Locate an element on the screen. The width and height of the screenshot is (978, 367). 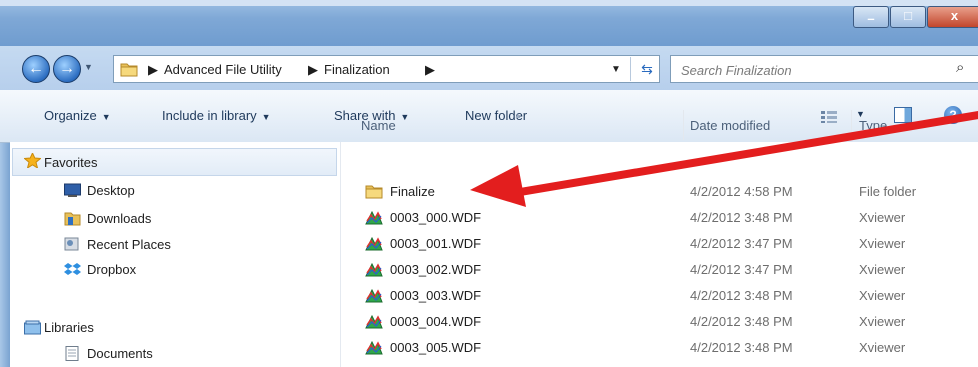
close-icon: x is located at coordinates (954, 15).